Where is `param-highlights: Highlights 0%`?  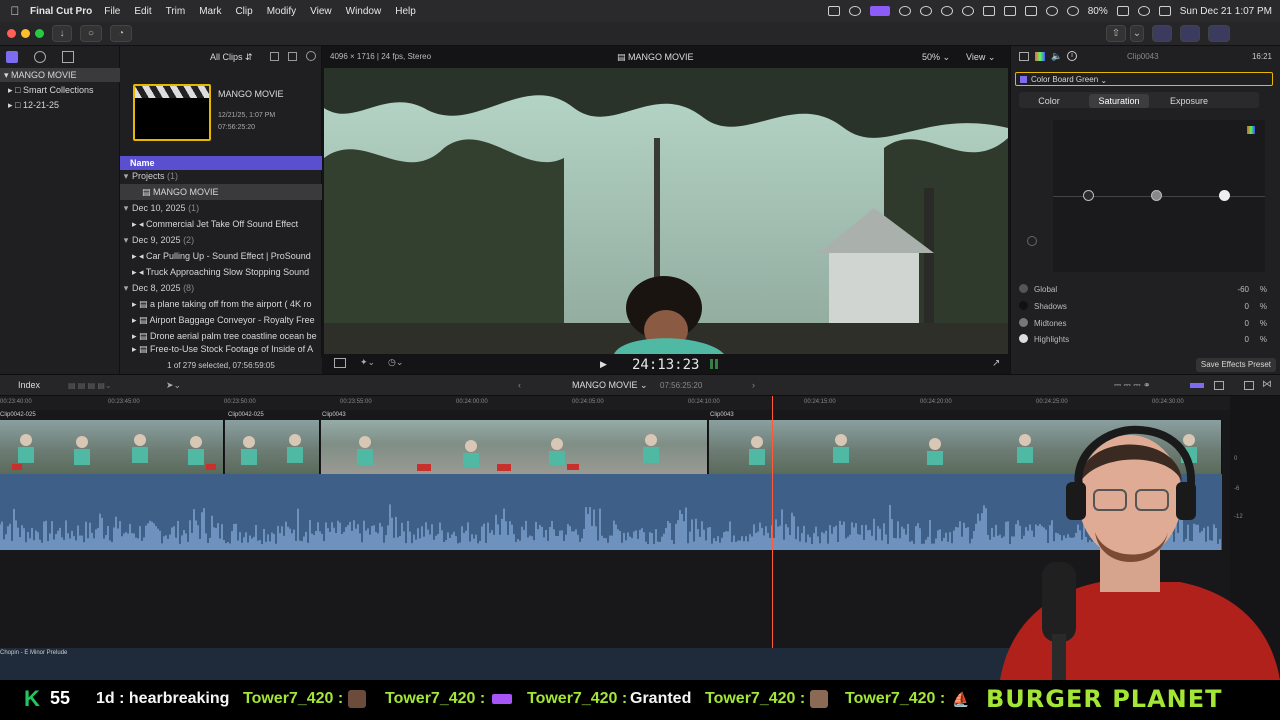 param-highlights: Highlights 0% is located at coordinates (1146, 340).